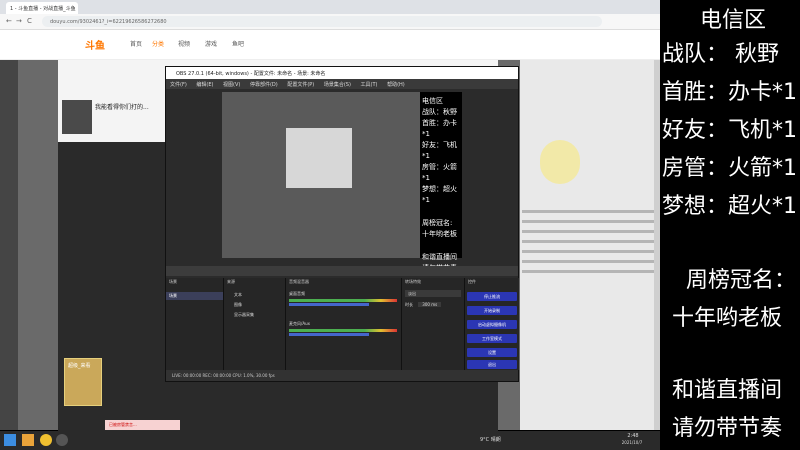 Image resolution: width=800 pixels, height=450 pixels. Describe the element at coordinates (492, 364) in the screenshot. I see `exit-button: 退出` at that location.